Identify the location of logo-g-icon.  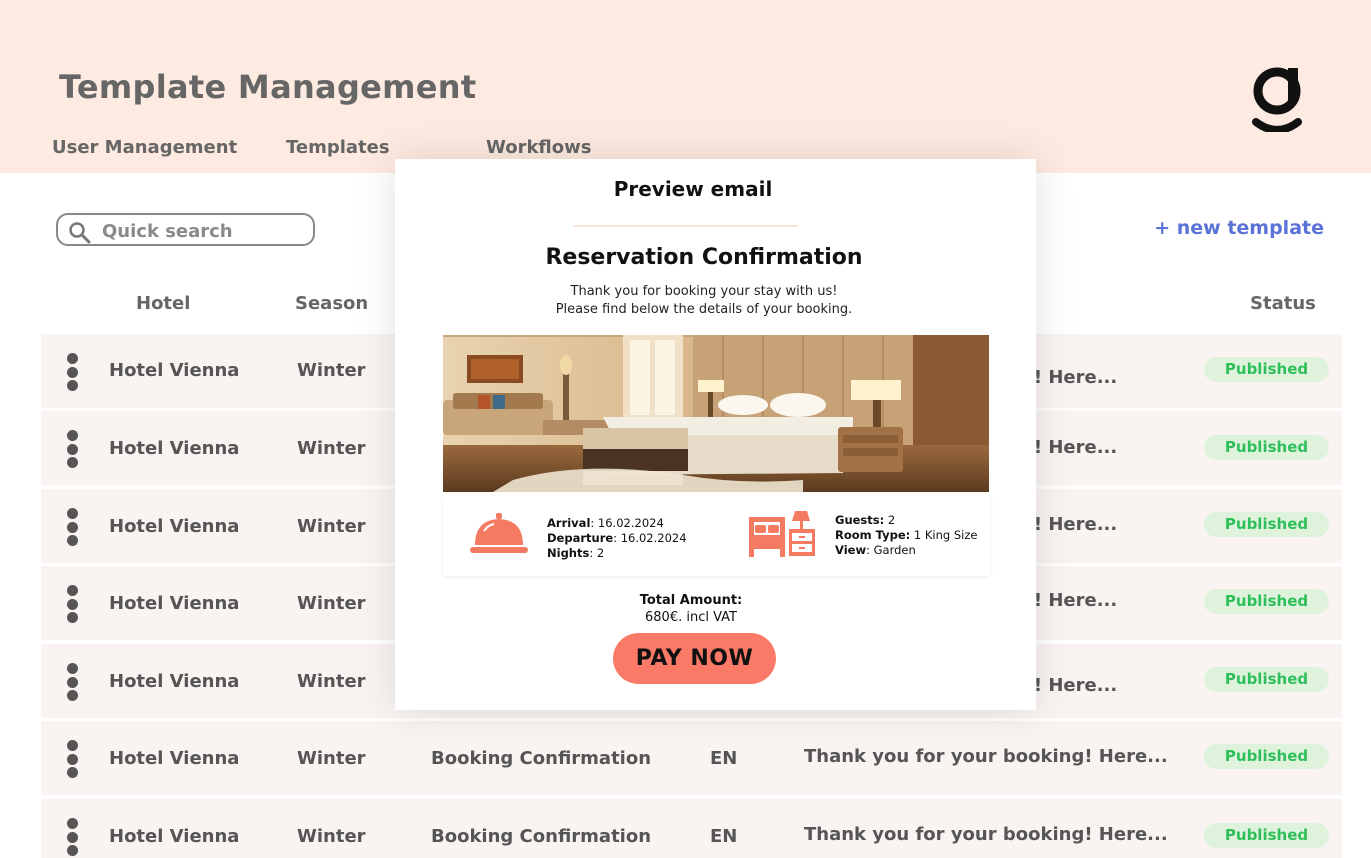
(1277, 98).